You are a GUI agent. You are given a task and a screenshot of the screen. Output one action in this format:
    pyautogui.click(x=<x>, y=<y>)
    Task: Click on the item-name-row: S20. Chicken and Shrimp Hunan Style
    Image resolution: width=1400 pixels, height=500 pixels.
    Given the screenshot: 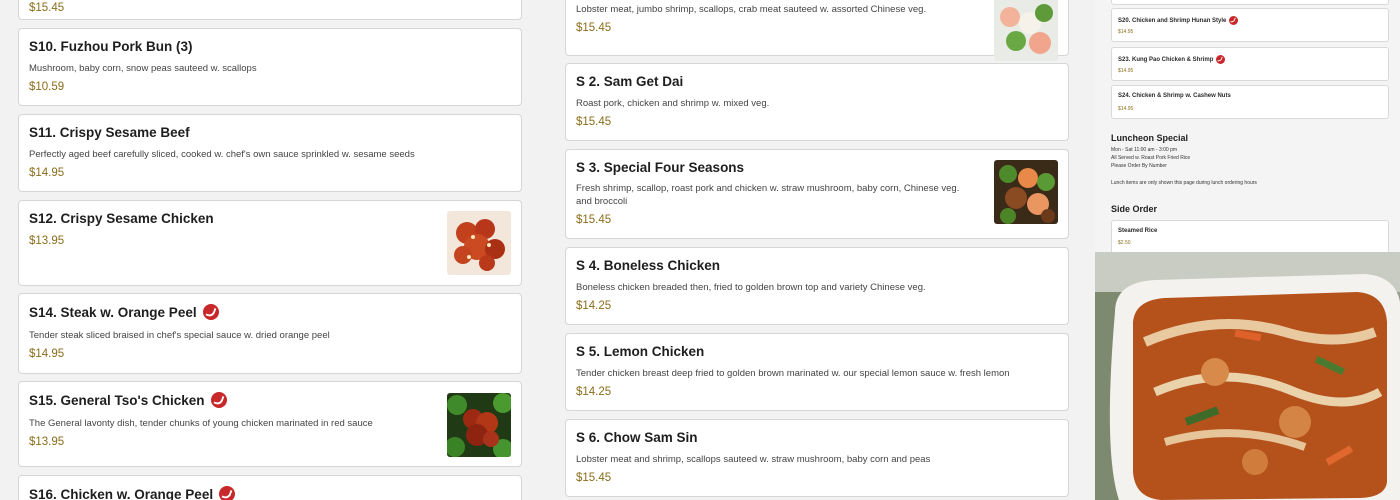 What is the action you would take?
    pyautogui.click(x=1178, y=20)
    